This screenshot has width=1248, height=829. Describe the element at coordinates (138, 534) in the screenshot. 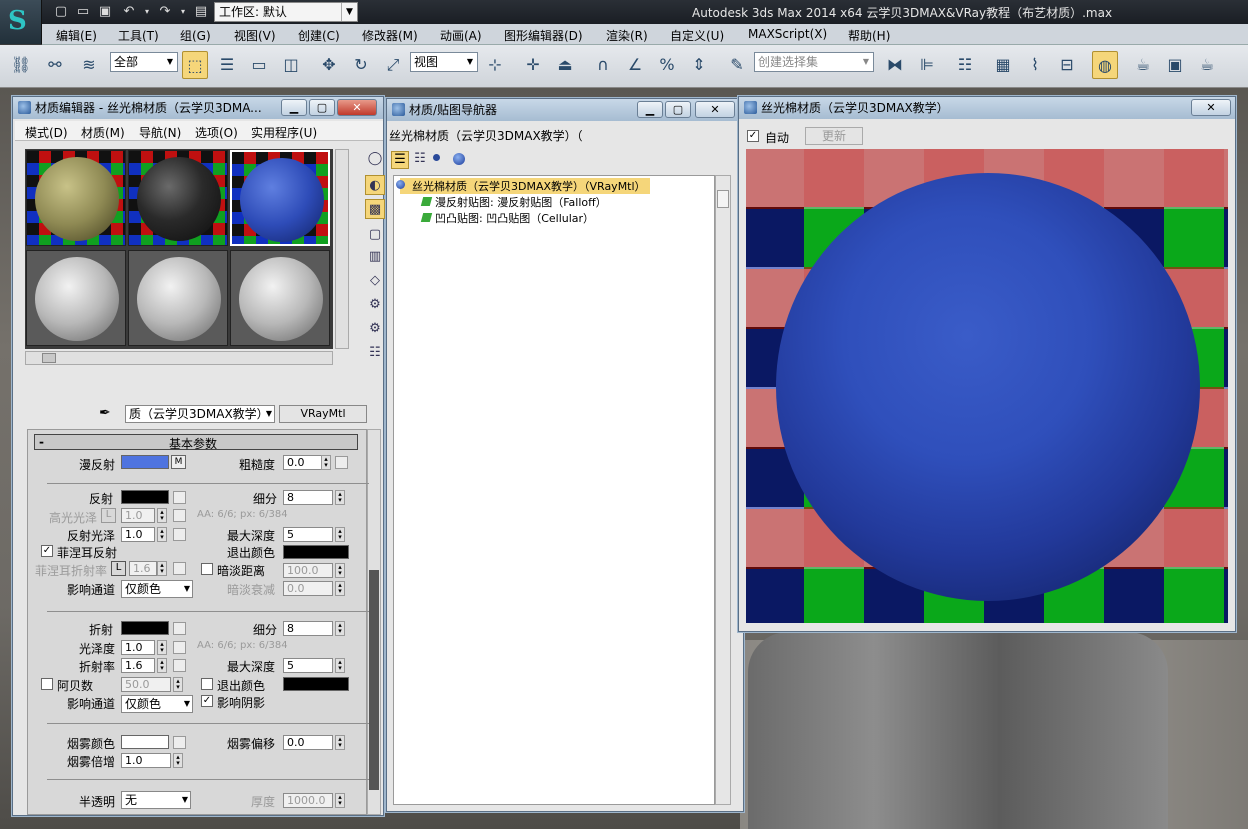

I see `refl-gloss-input: 1.0` at that location.